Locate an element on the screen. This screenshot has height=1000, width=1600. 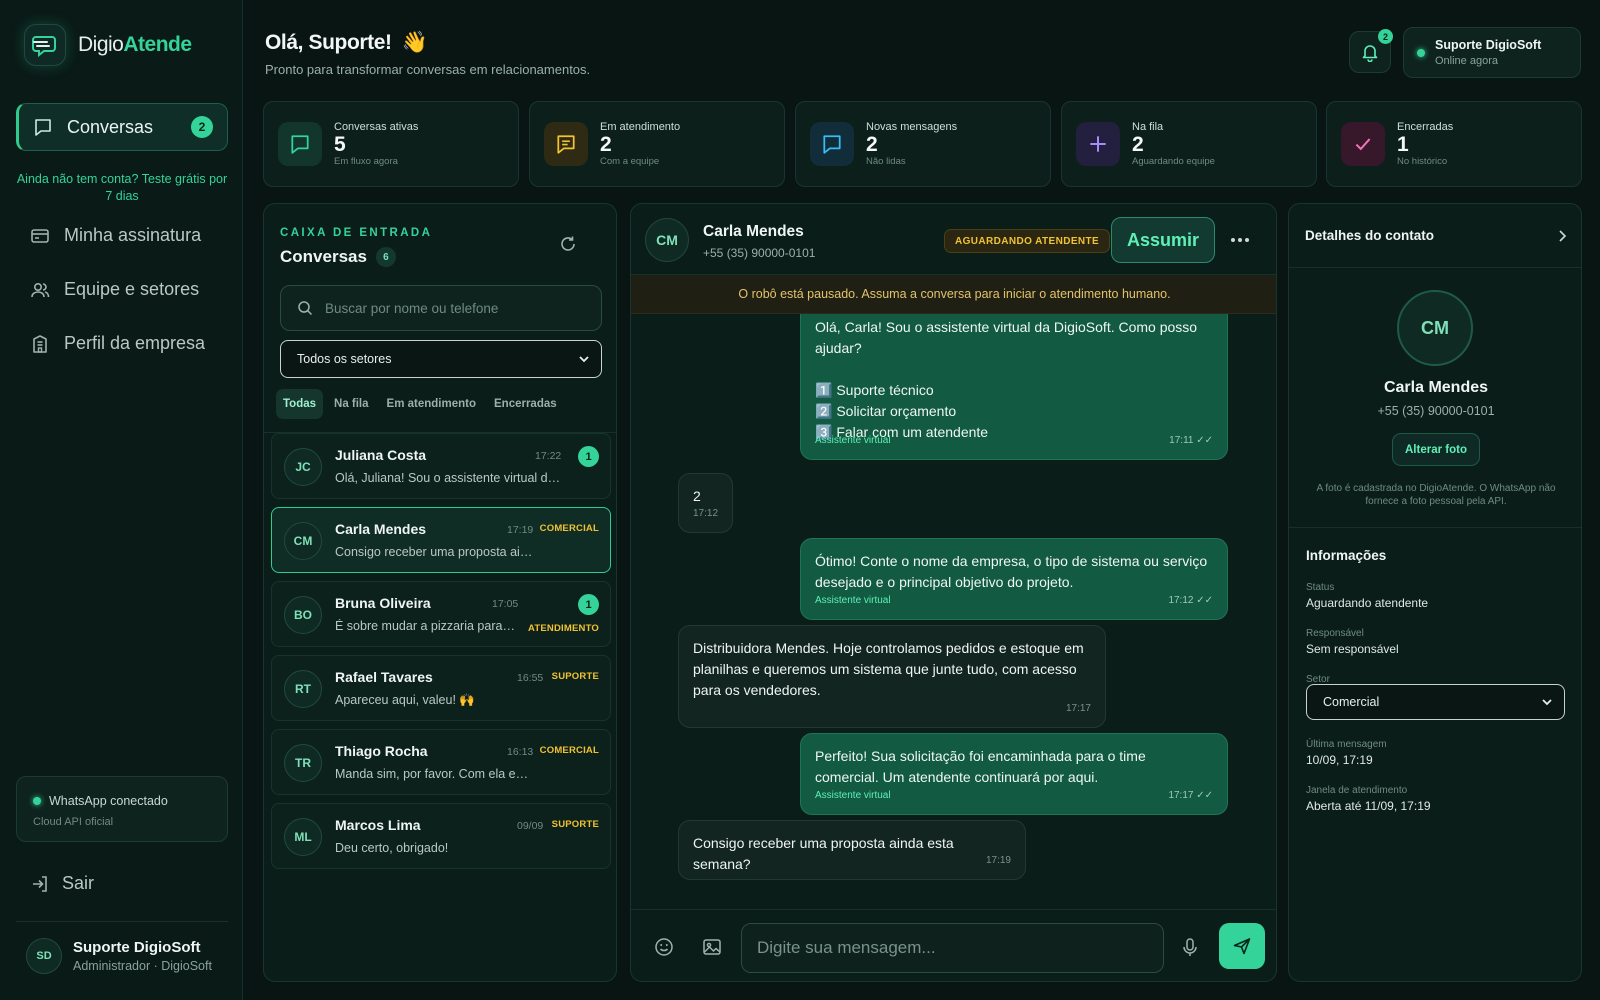
nav-item-equipe: Equipe e setores is located at coordinates (114, 289).